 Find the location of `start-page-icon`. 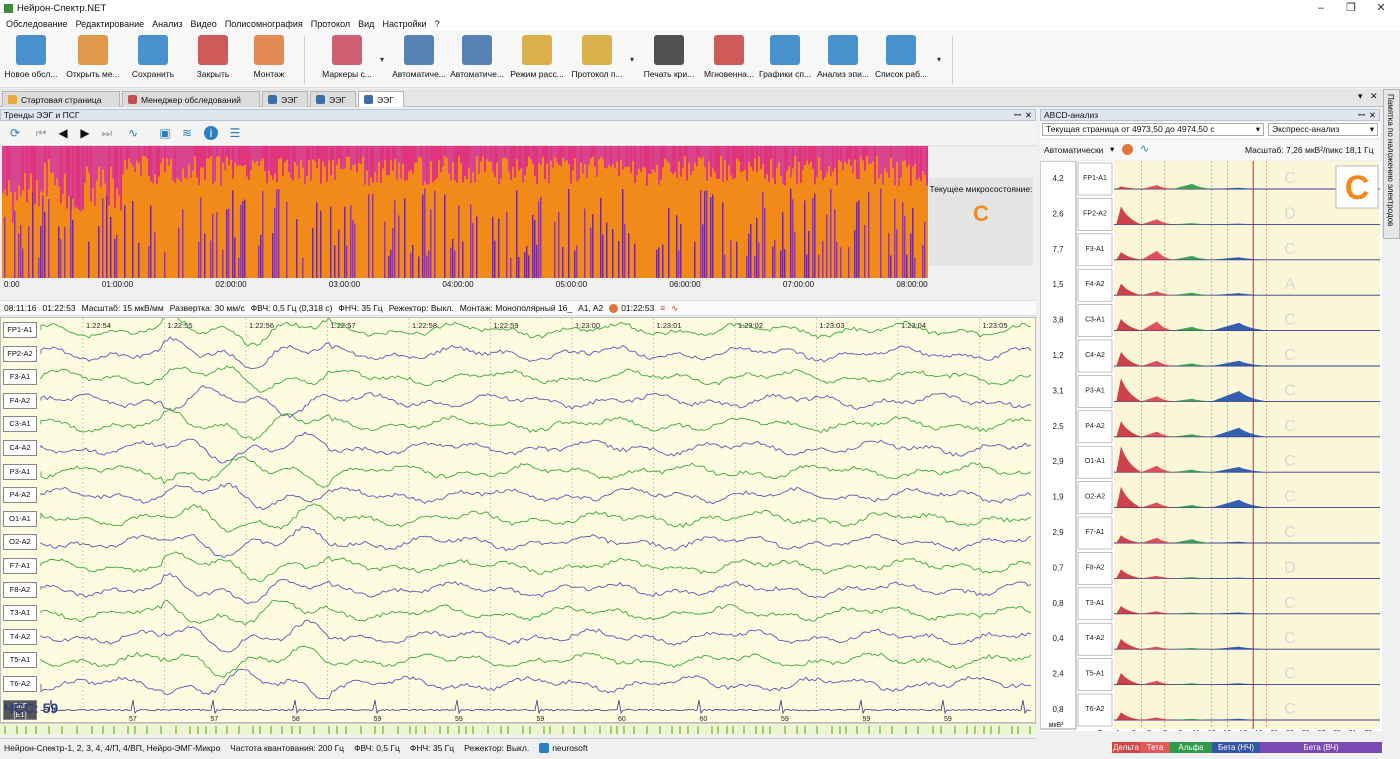

start-page-icon is located at coordinates (12, 99).